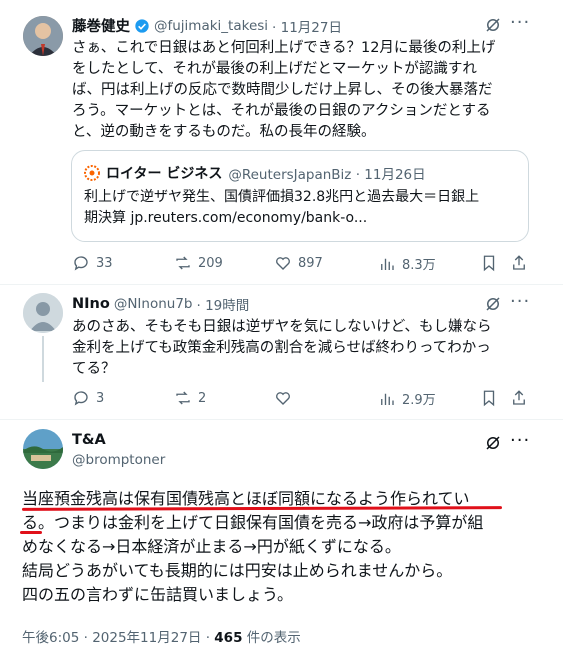 The width and height of the screenshot is (563, 663). I want to click on tweet-text-line: てる？, so click(94, 369).